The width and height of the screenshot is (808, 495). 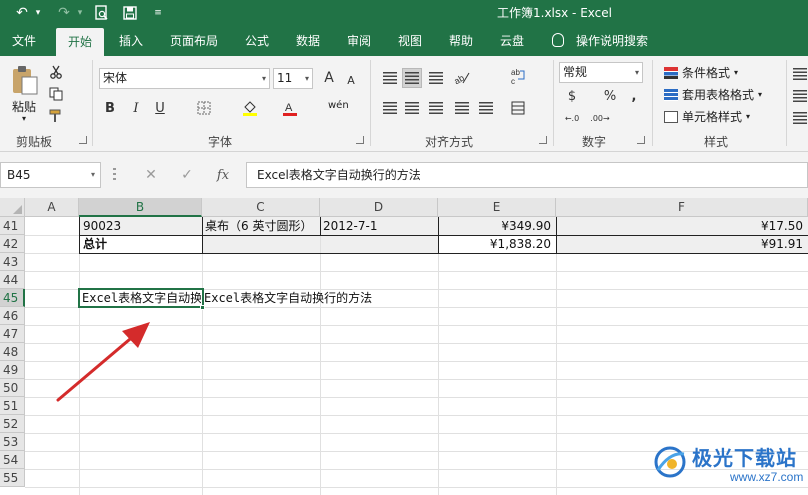 I want to click on increase-indent-icon, so click(x=486, y=108).